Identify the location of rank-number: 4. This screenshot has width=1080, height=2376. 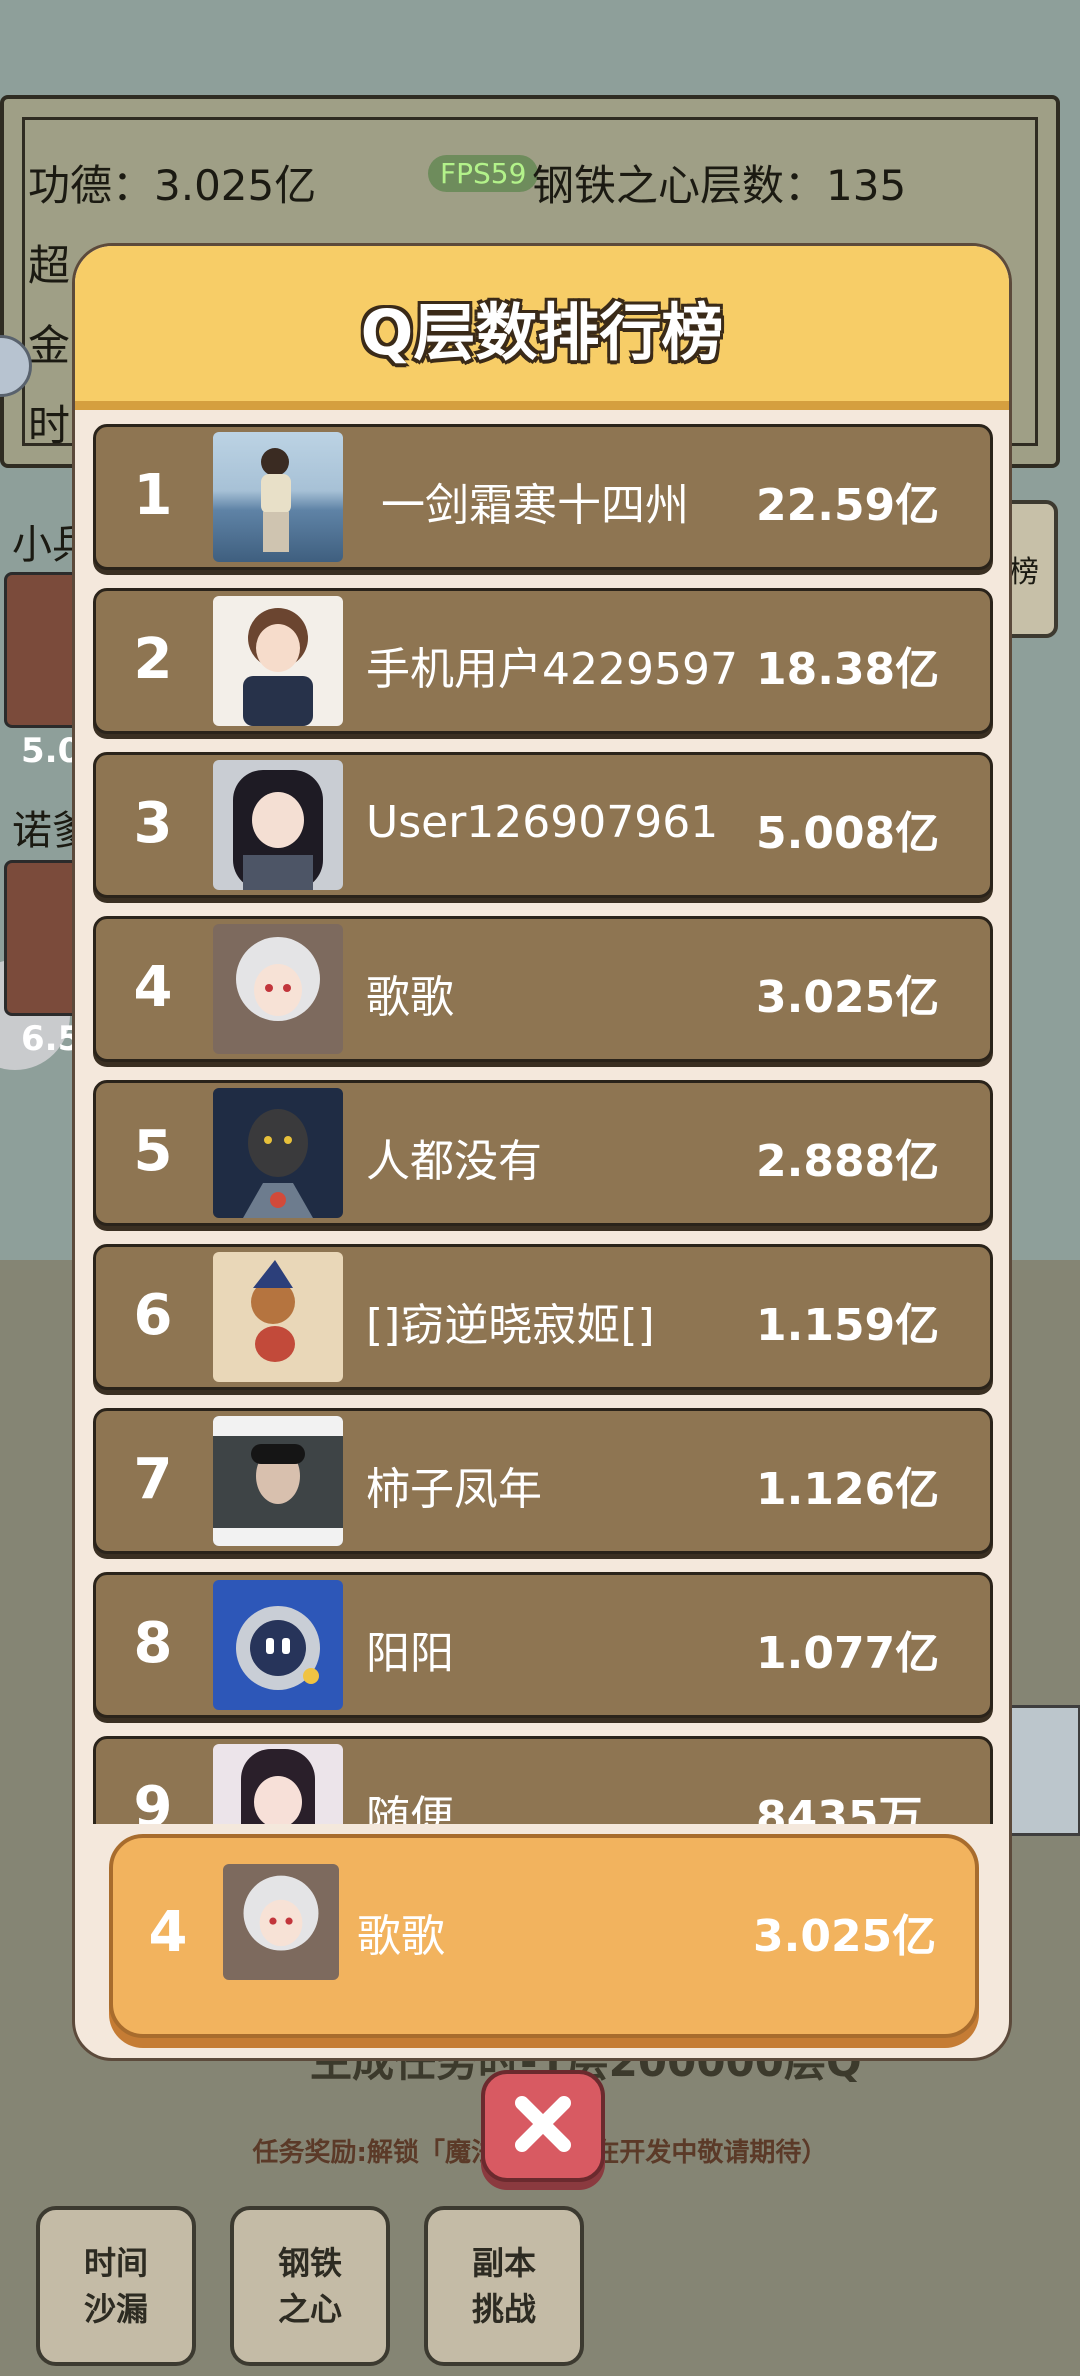
(153, 987).